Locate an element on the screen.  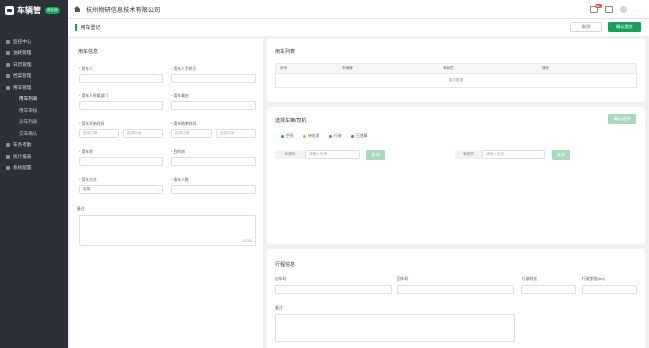
panel-title: 用车列表 is located at coordinates (285, 52).